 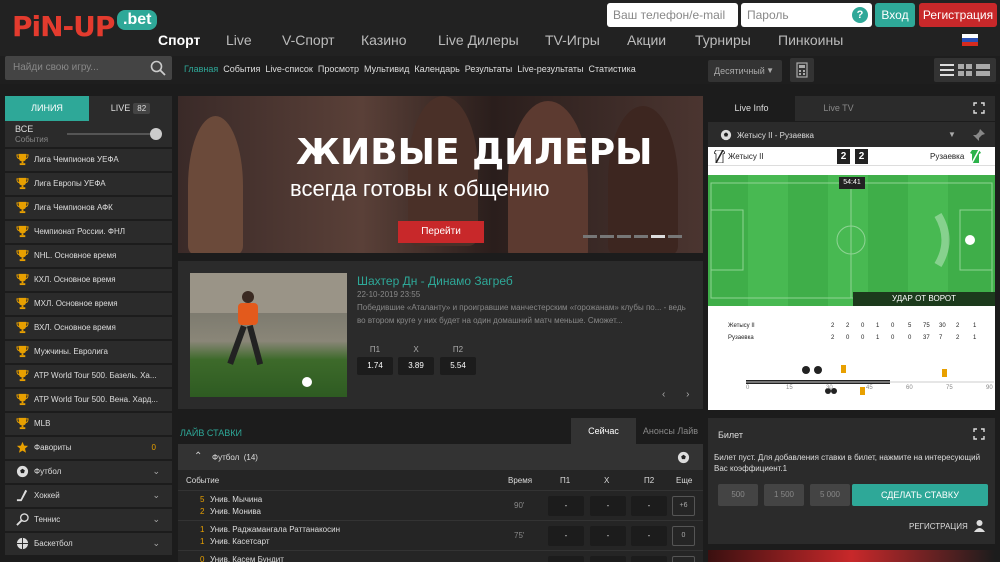 I want to click on promo-strip, so click(x=851, y=556).